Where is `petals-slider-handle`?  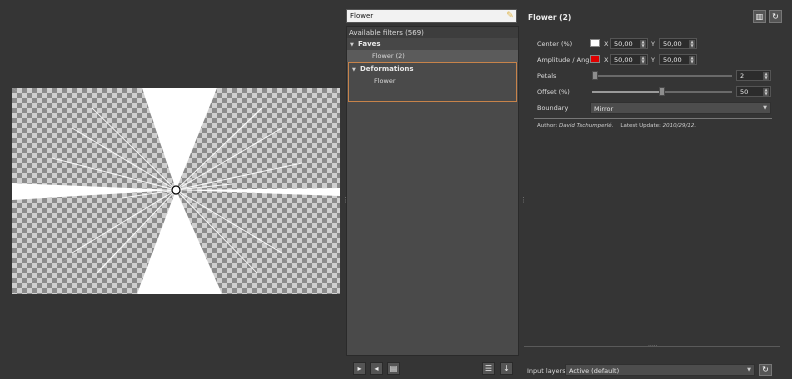
petals-slider-handle is located at coordinates (595, 75).